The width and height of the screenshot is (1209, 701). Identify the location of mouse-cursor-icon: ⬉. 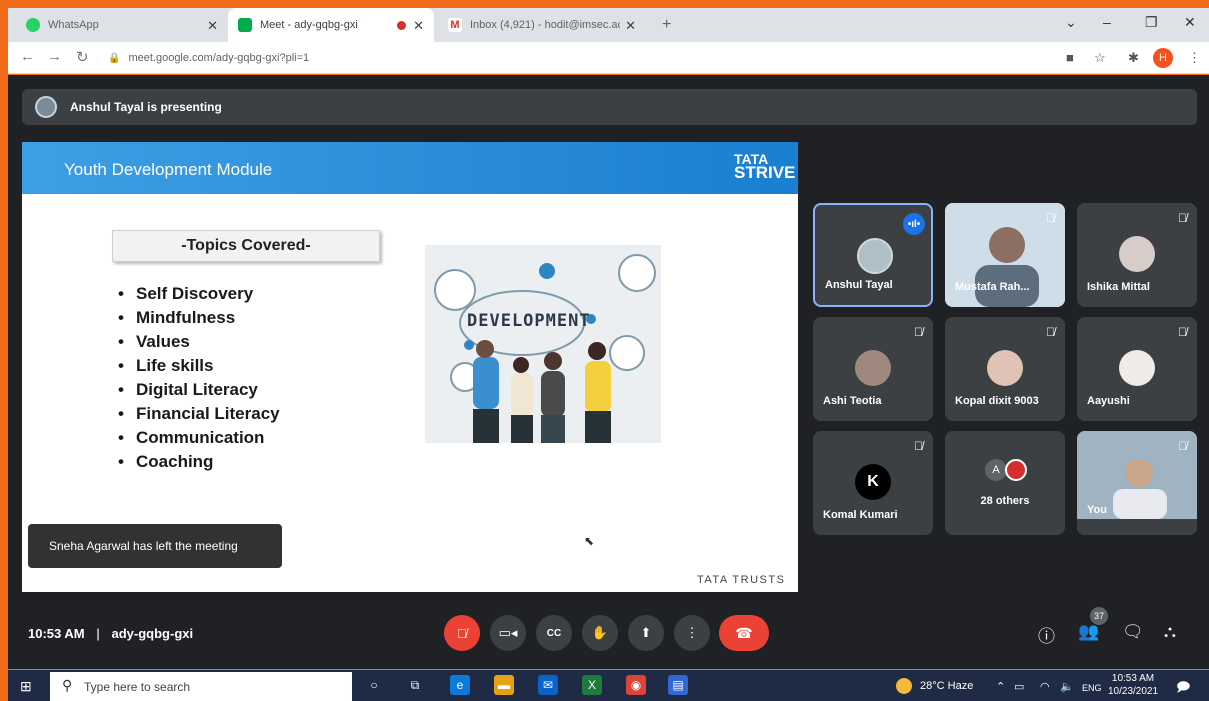
(589, 541).